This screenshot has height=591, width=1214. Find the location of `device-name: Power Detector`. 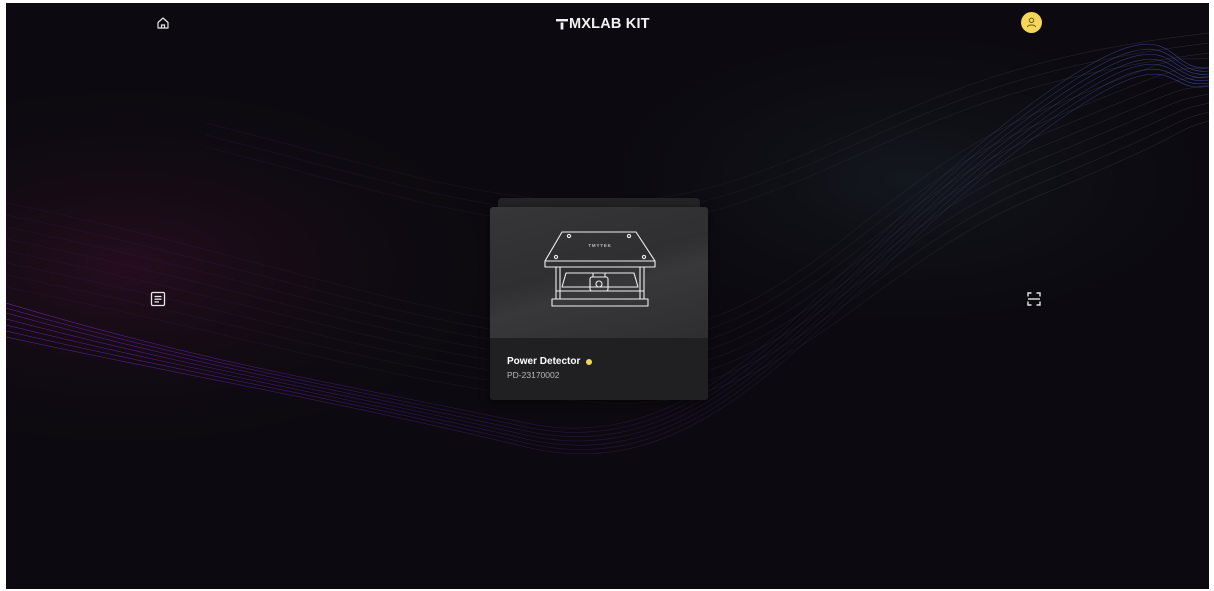

device-name: Power Detector is located at coordinates (544, 361).